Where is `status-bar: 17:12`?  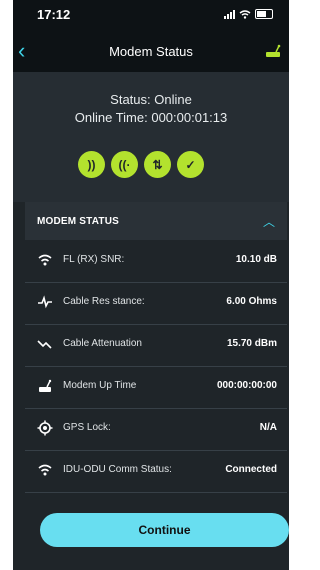 status-bar: 17:12 is located at coordinates (151, 15).